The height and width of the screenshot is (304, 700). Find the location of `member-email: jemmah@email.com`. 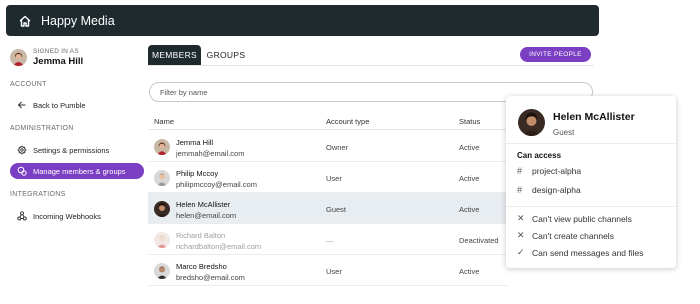

member-email: jemmah@email.com is located at coordinates (210, 153).